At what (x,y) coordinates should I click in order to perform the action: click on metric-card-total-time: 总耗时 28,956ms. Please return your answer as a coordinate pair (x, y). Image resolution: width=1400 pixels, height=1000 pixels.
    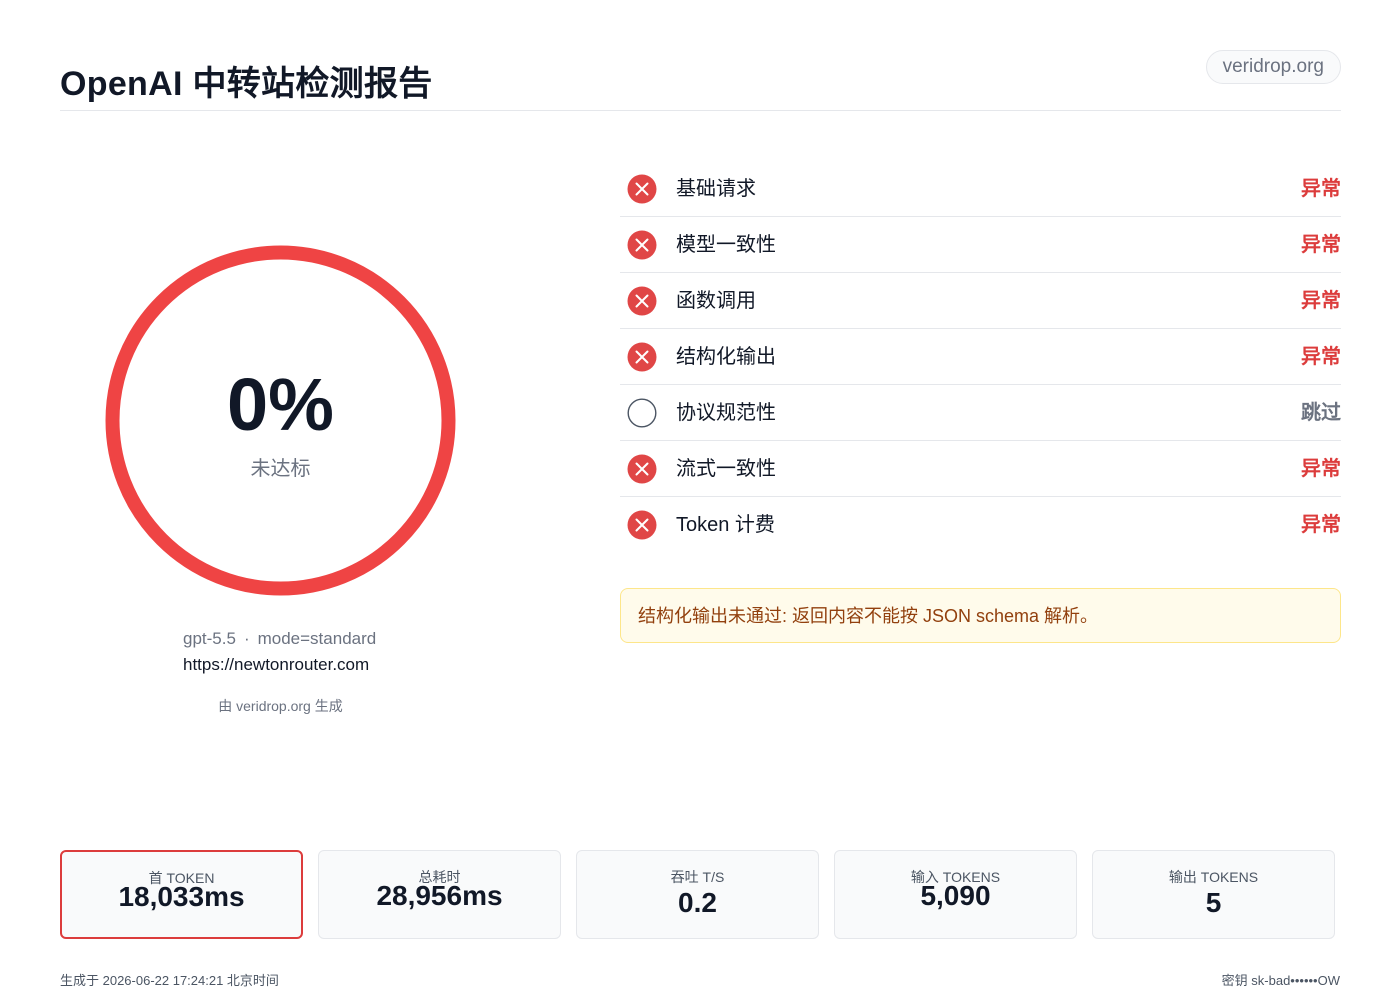
    Looking at the image, I should click on (439, 894).